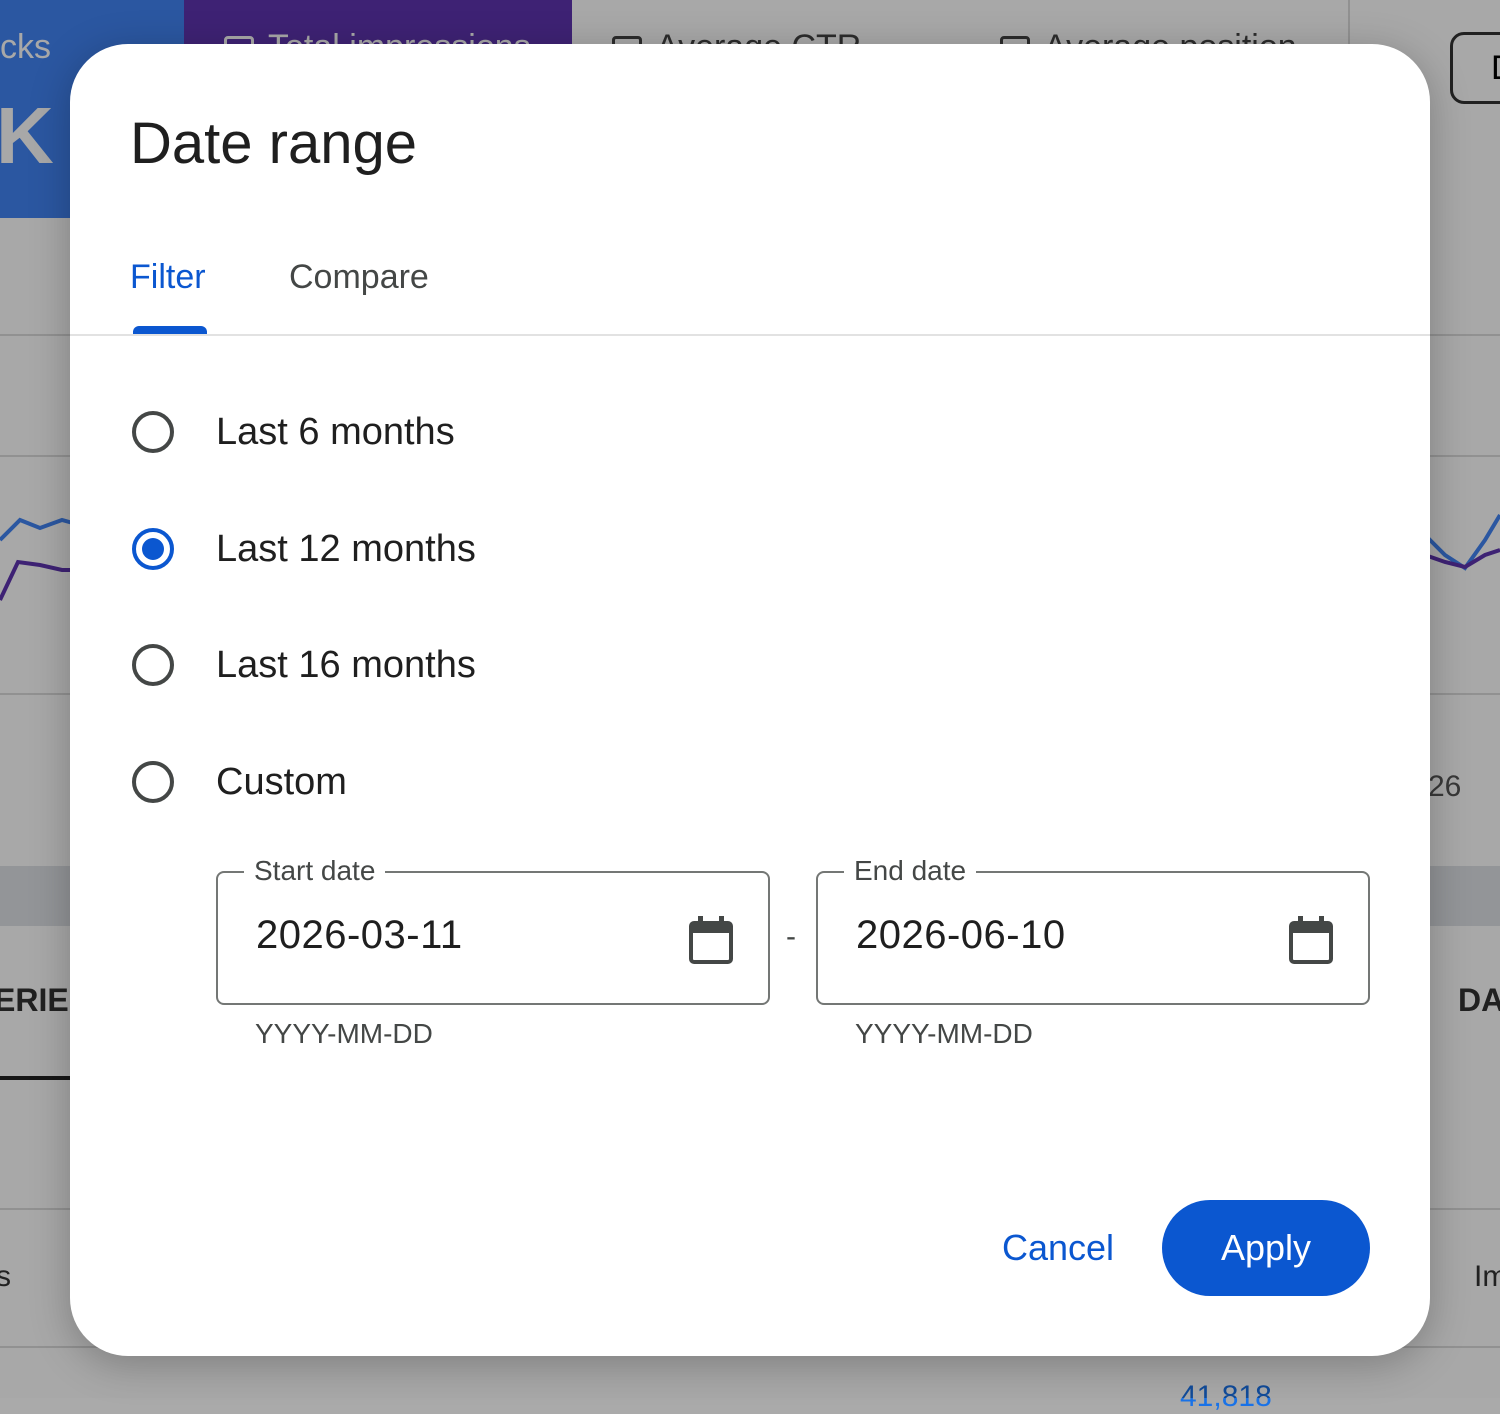  What do you see at coordinates (335, 431) in the screenshot?
I see `option-label: Last 6 months` at bounding box center [335, 431].